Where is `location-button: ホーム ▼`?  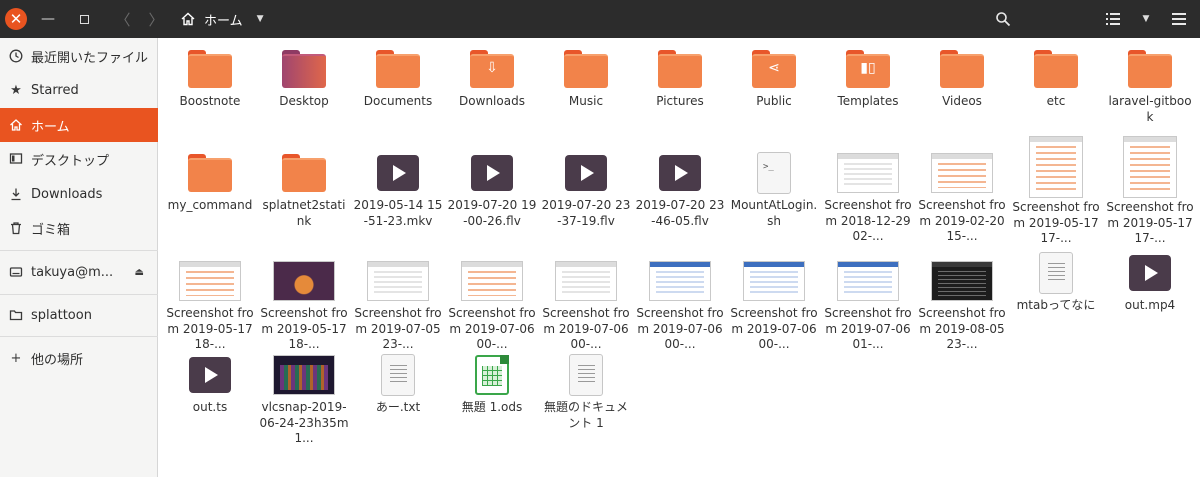 location-button: ホーム ▼ is located at coordinates (222, 19).